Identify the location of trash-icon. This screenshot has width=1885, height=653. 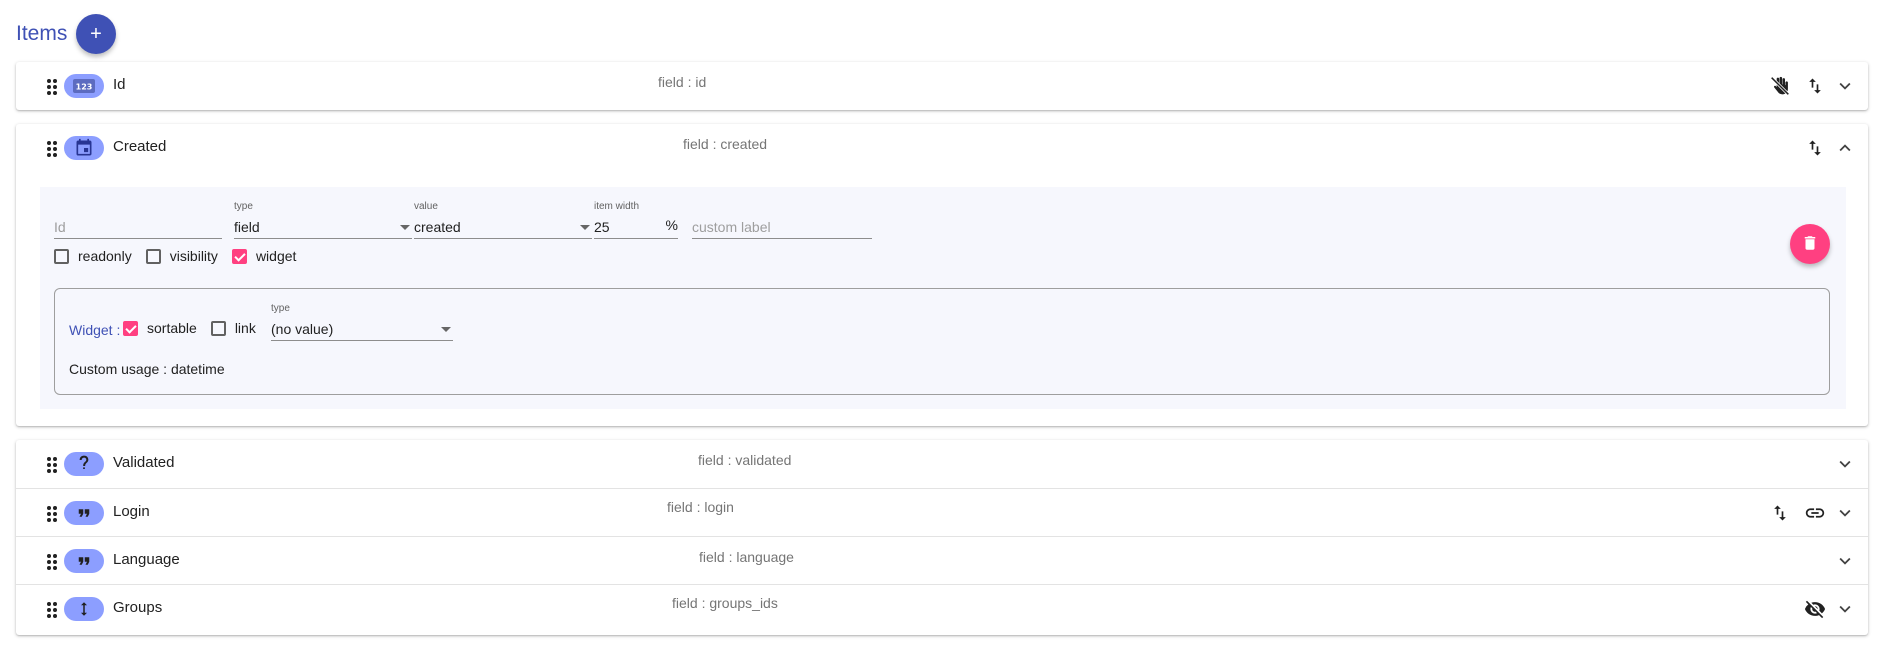
(1810, 244).